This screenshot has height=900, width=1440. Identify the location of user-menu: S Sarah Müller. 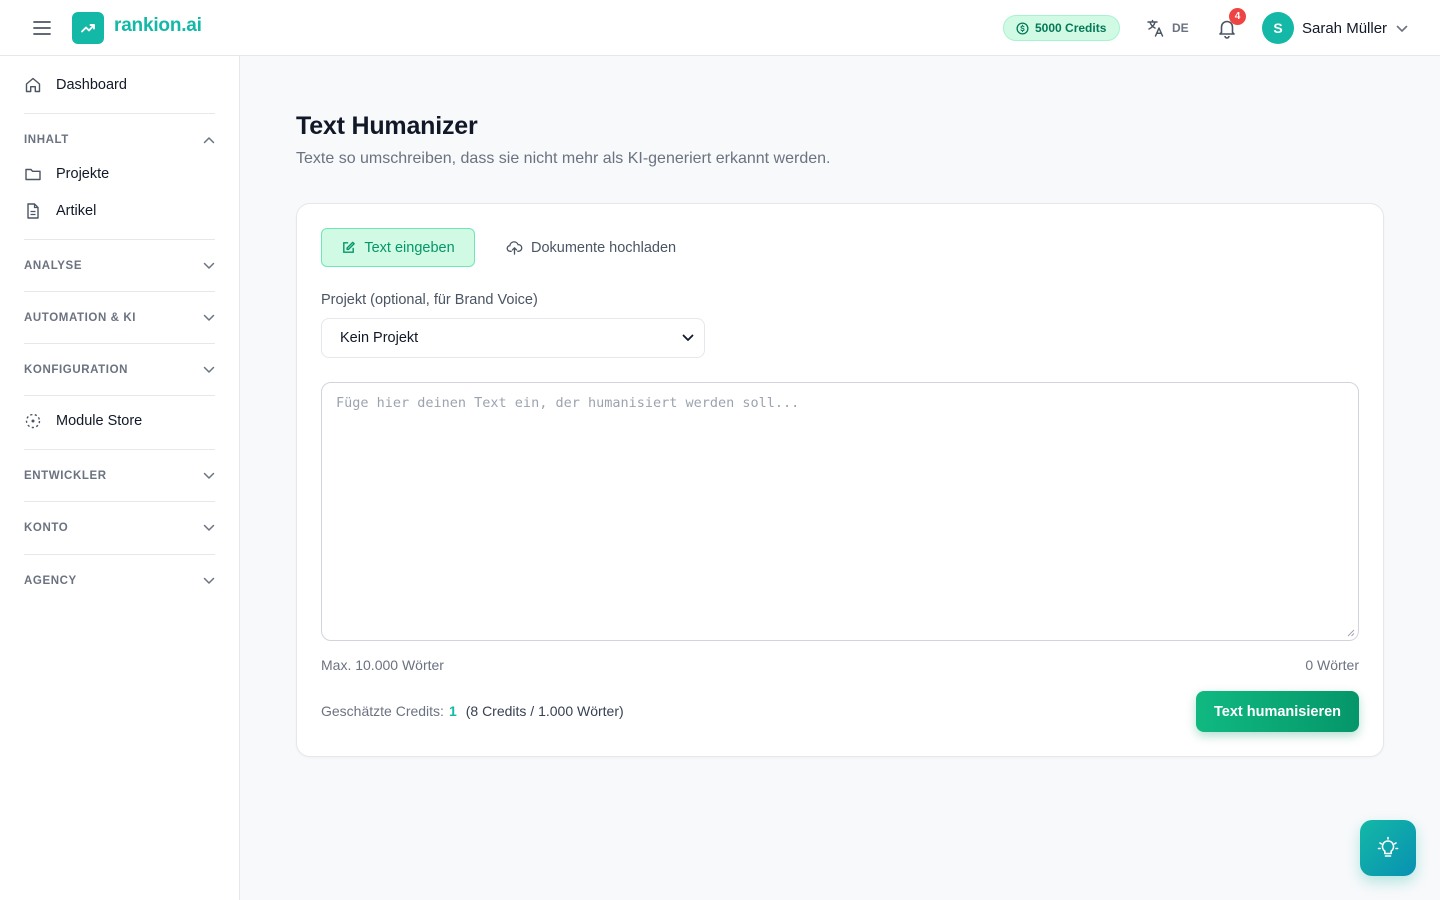
(1335, 28).